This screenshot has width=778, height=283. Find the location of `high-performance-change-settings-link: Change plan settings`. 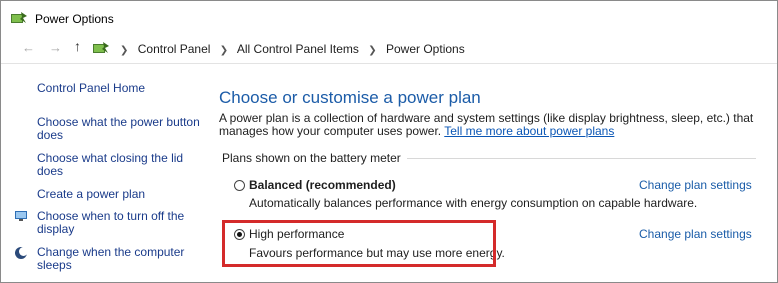

high-performance-change-settings-link: Change plan settings is located at coordinates (695, 234).